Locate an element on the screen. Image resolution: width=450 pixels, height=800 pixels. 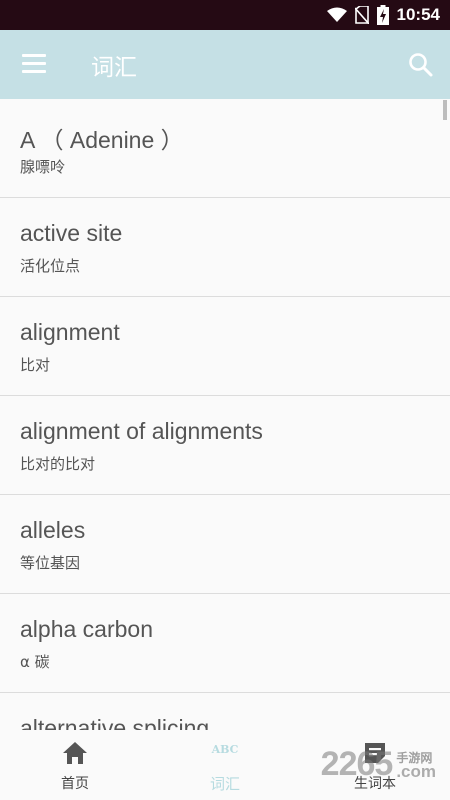
tab-vocabulary: ABC 词汇 is located at coordinates (225, 765).